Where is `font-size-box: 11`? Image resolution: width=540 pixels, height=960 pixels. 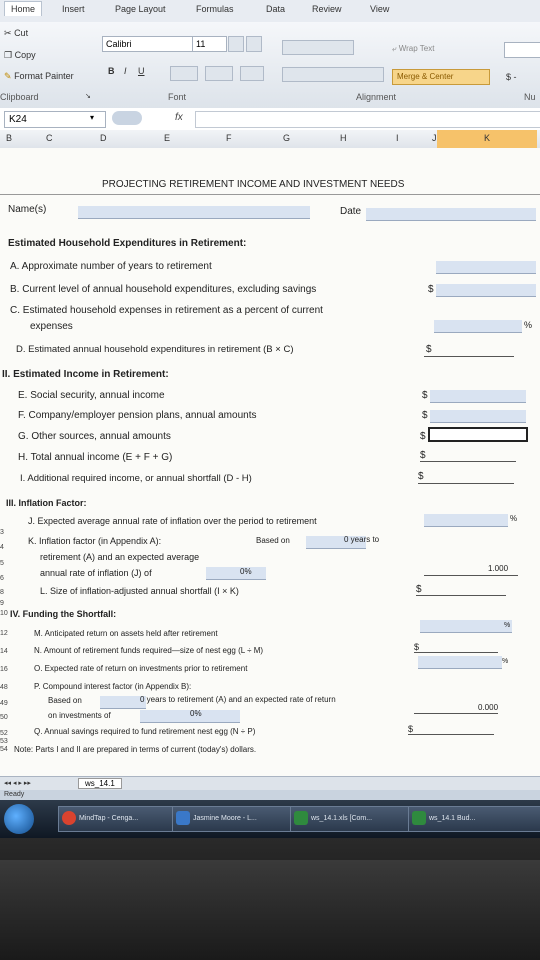 font-size-box: 11 is located at coordinates (209, 44).